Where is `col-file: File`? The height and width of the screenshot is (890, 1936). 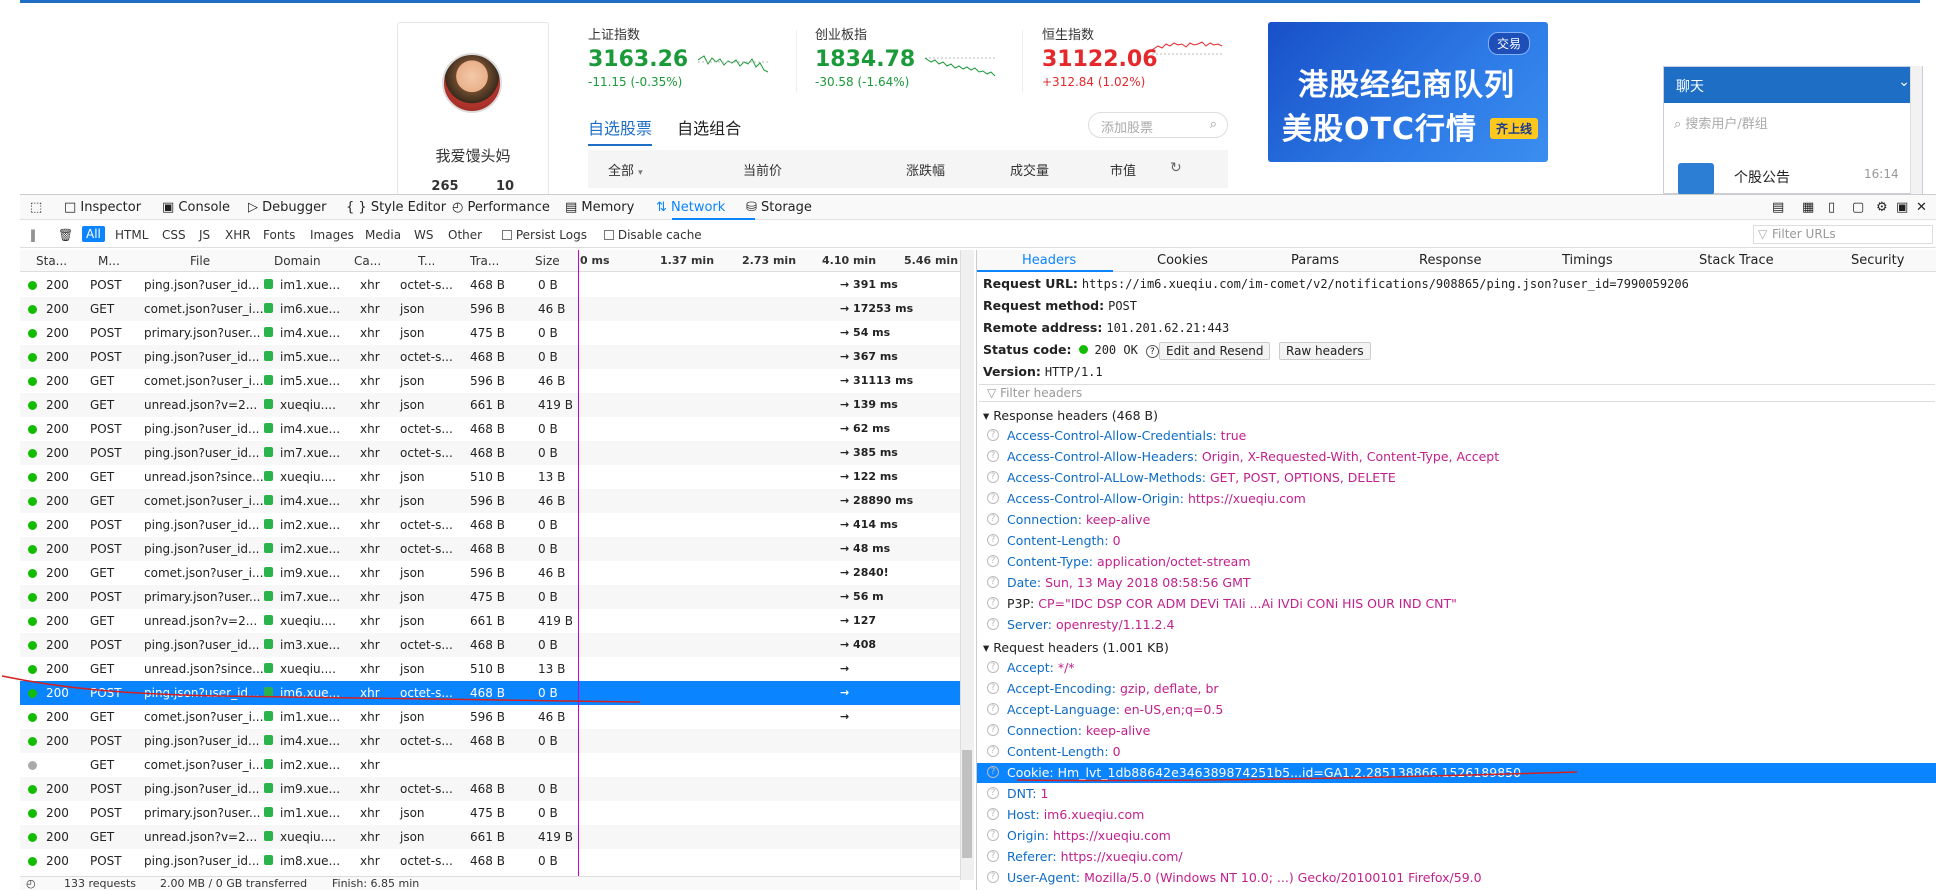 col-file: File is located at coordinates (200, 261).